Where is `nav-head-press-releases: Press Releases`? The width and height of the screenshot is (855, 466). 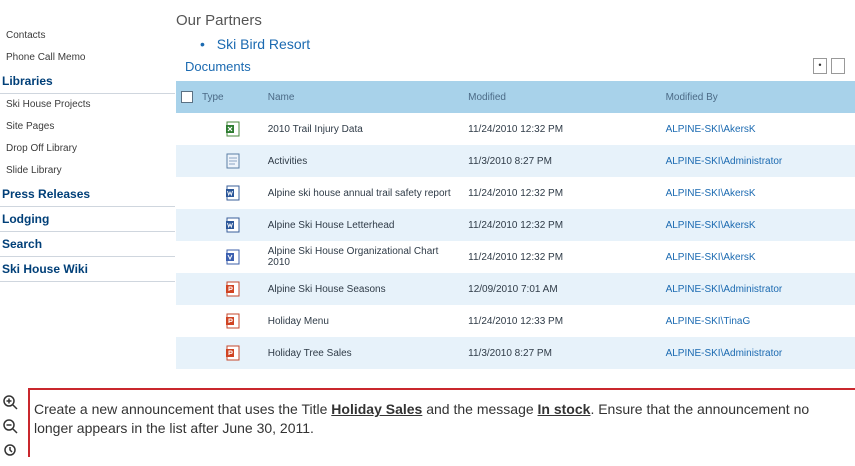 nav-head-press-releases: Press Releases is located at coordinates (87, 194).